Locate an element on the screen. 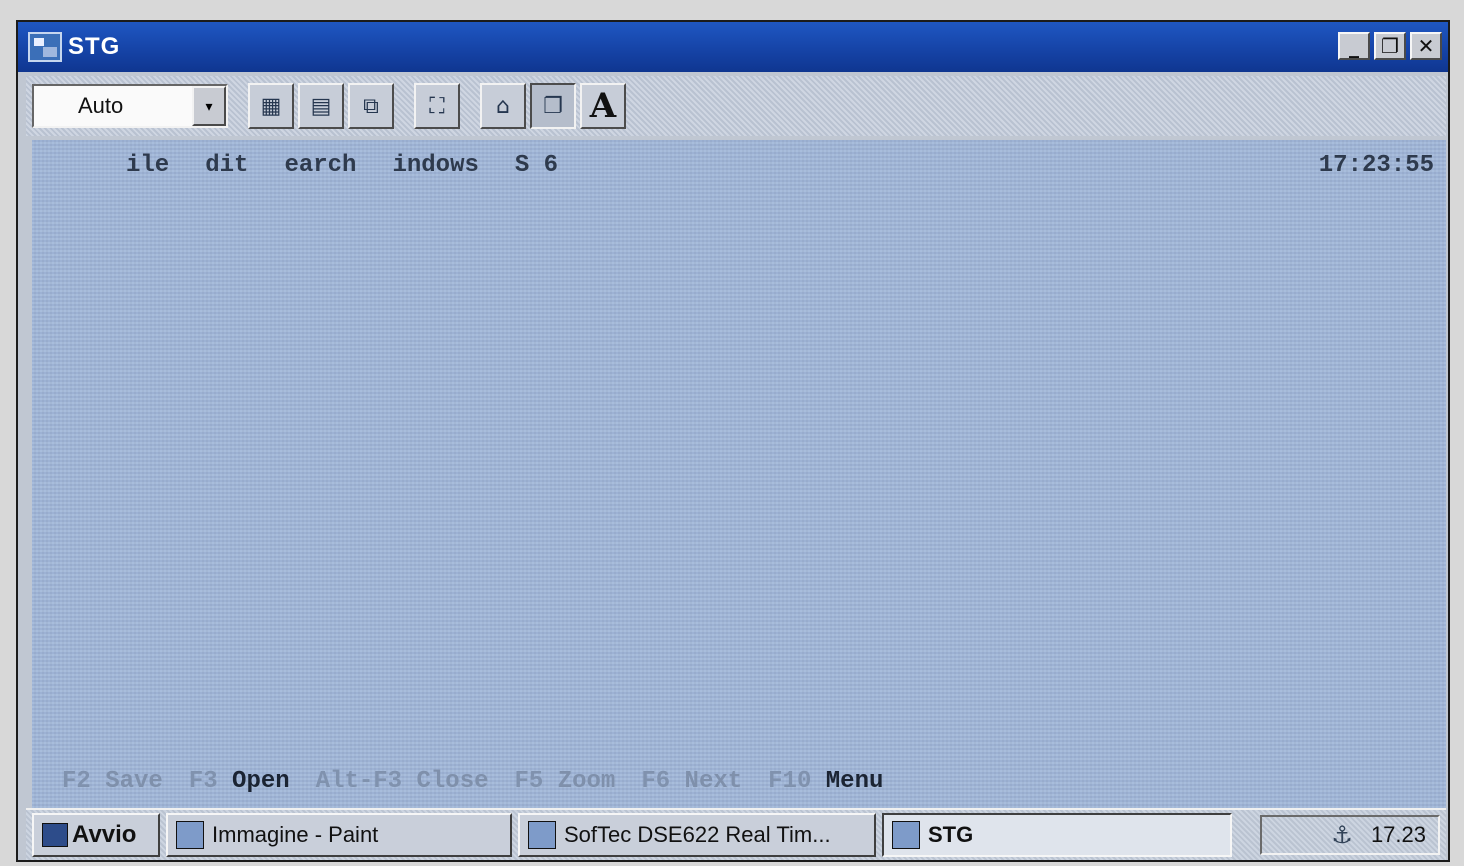  fkey-save: F2 Save is located at coordinates (112, 781).